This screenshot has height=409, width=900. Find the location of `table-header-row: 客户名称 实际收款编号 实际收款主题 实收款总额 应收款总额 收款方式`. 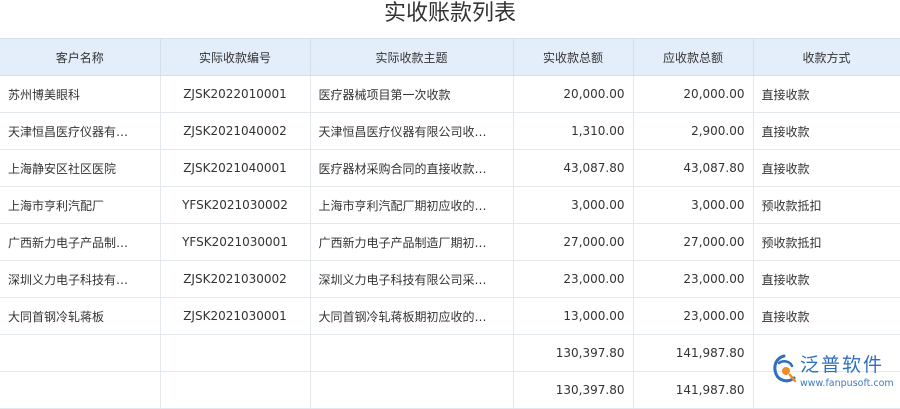

table-header-row: 客户名称 实际收款编号 实际收款主题 实收款总额 应收款总额 收款方式 is located at coordinates (450, 57).